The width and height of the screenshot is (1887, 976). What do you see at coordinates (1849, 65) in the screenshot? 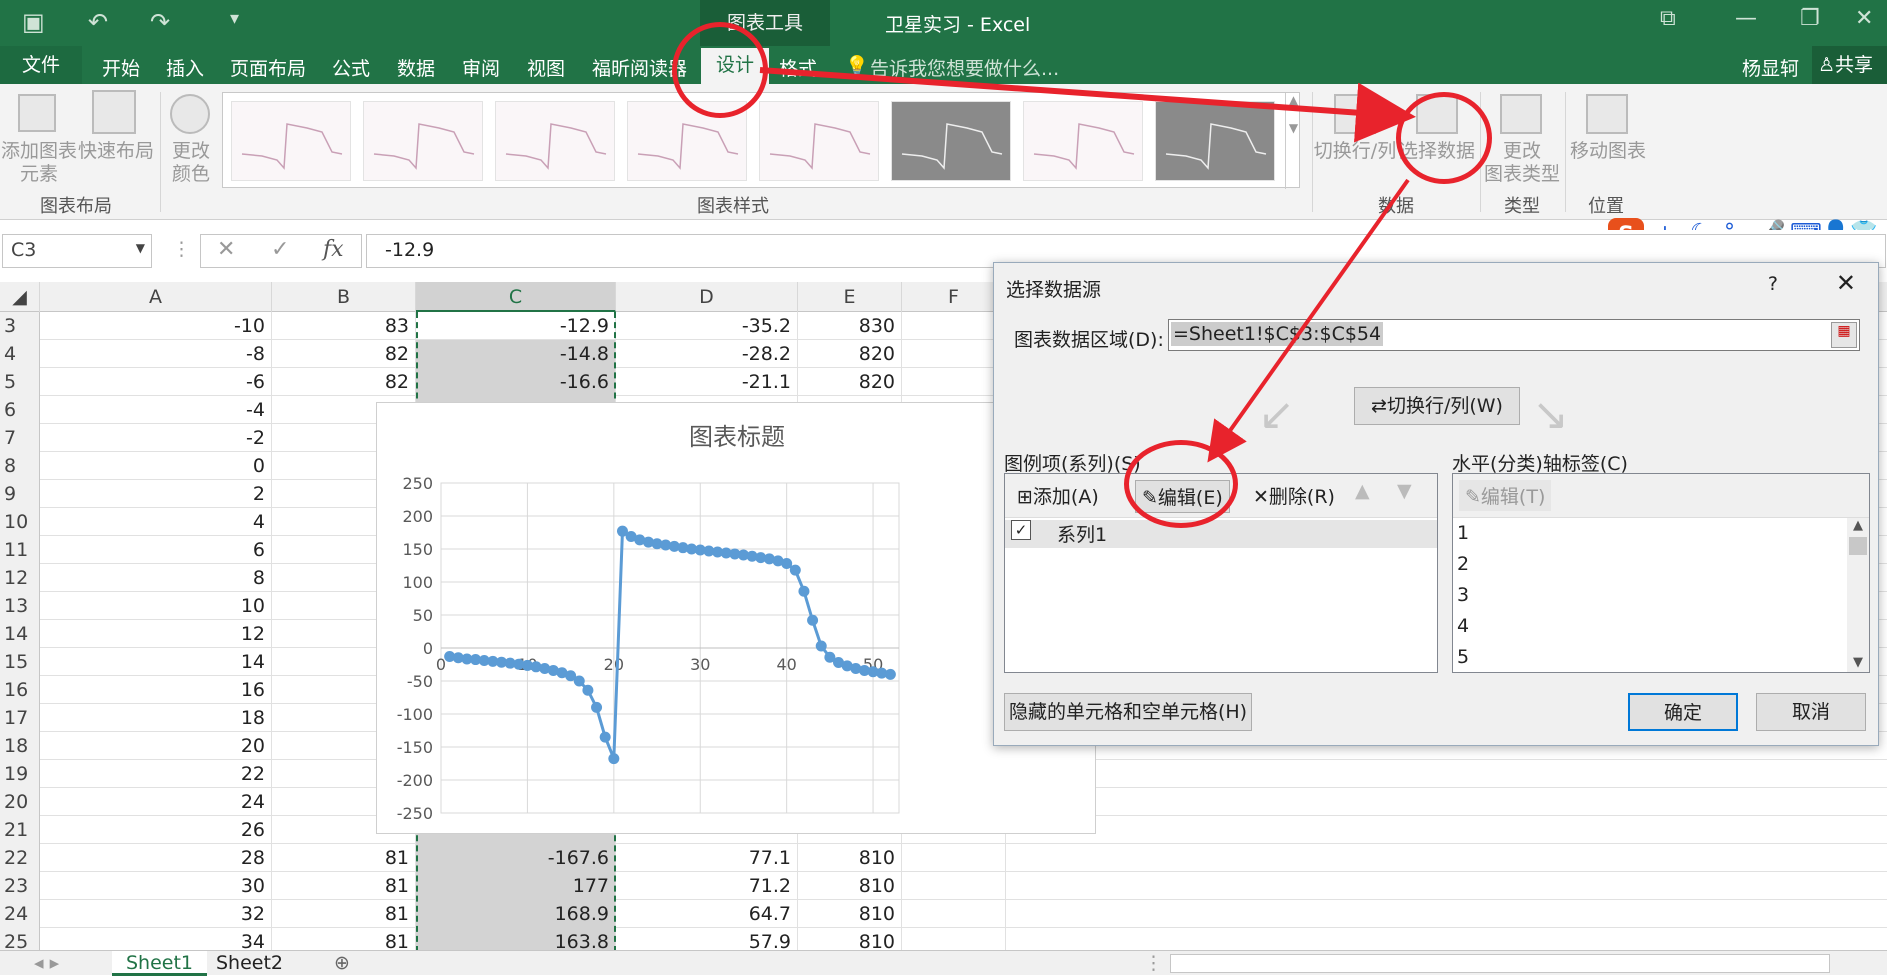
I see `share-button: ♙共享` at bounding box center [1849, 65].